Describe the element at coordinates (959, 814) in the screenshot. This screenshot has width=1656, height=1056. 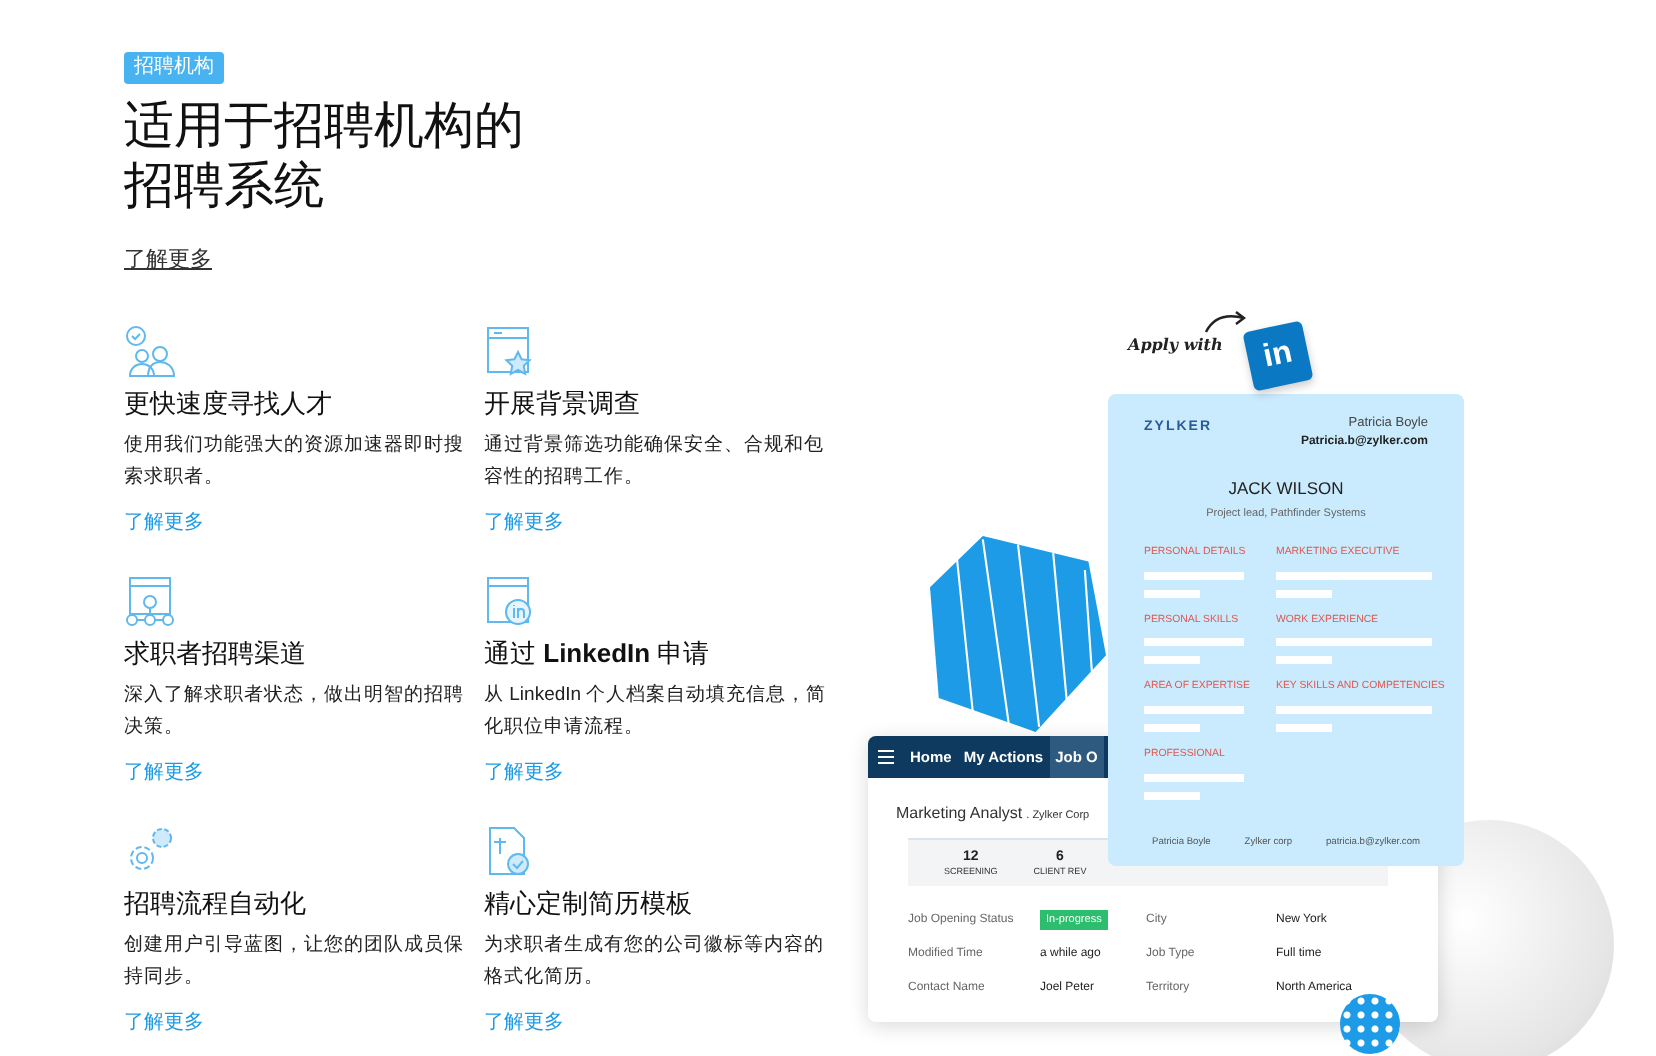
I see `job-title: Marketing Analyst` at that location.